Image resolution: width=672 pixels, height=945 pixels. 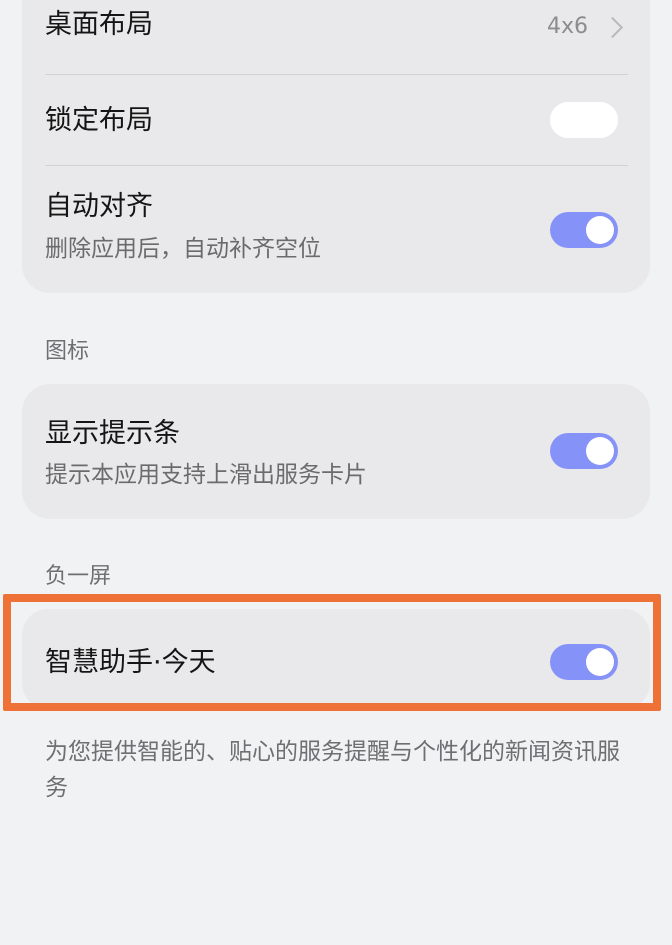 What do you see at coordinates (112, 433) in the screenshot?
I see `show-hint-bar-title: 显示提示条` at bounding box center [112, 433].